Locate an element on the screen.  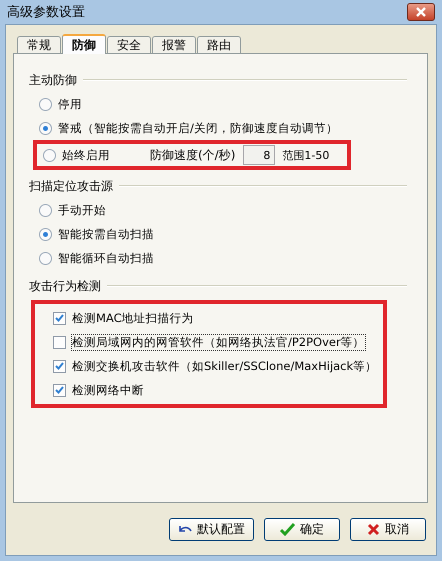
tab: 安全 is located at coordinates (129, 44).